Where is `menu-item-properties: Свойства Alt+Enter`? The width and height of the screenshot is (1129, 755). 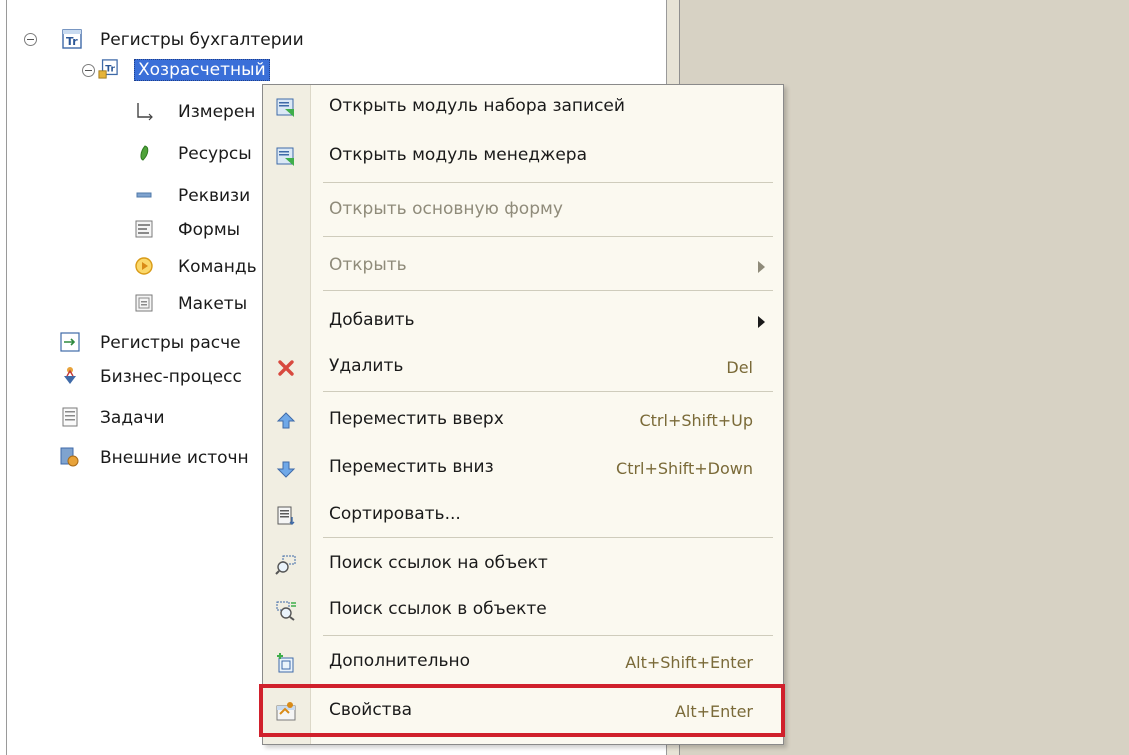 menu-item-properties: Свойства Alt+Enter is located at coordinates (523, 711).